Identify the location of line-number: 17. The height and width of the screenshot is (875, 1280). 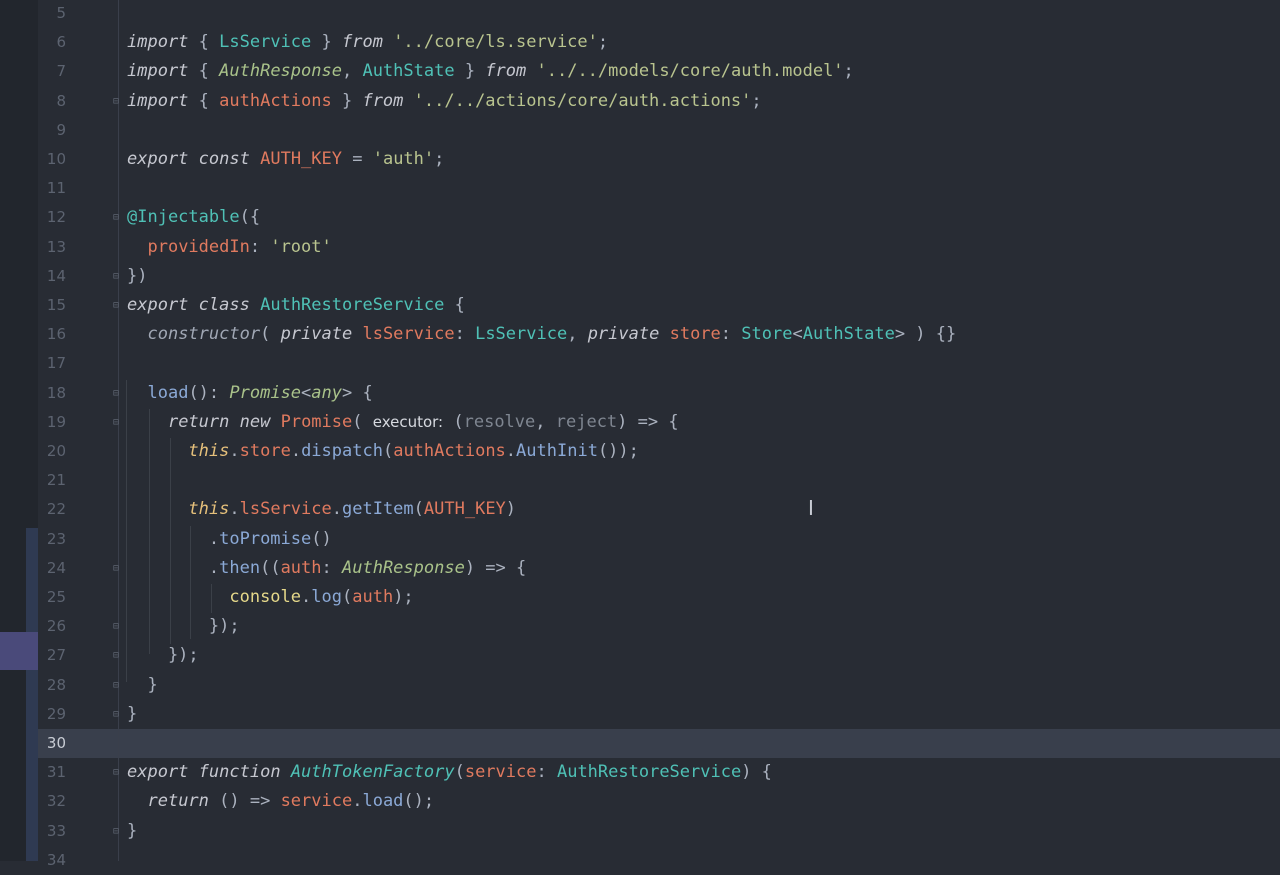
(56, 363).